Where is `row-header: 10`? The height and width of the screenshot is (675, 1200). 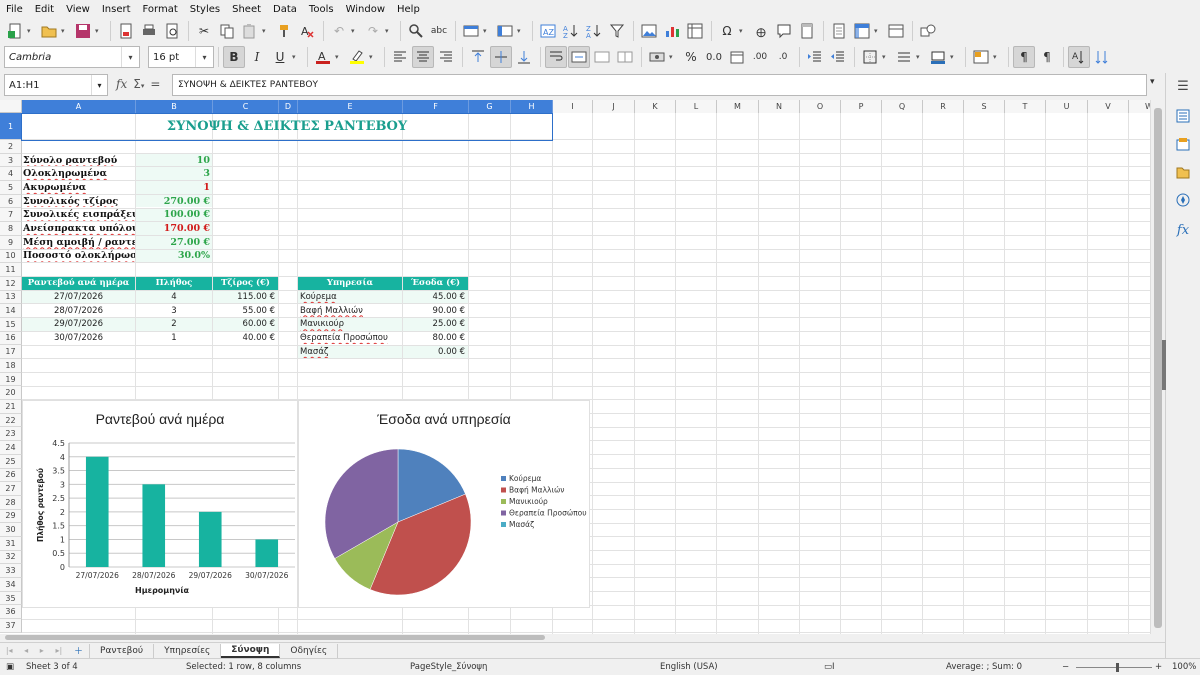 row-header: 10 is located at coordinates (11, 256).